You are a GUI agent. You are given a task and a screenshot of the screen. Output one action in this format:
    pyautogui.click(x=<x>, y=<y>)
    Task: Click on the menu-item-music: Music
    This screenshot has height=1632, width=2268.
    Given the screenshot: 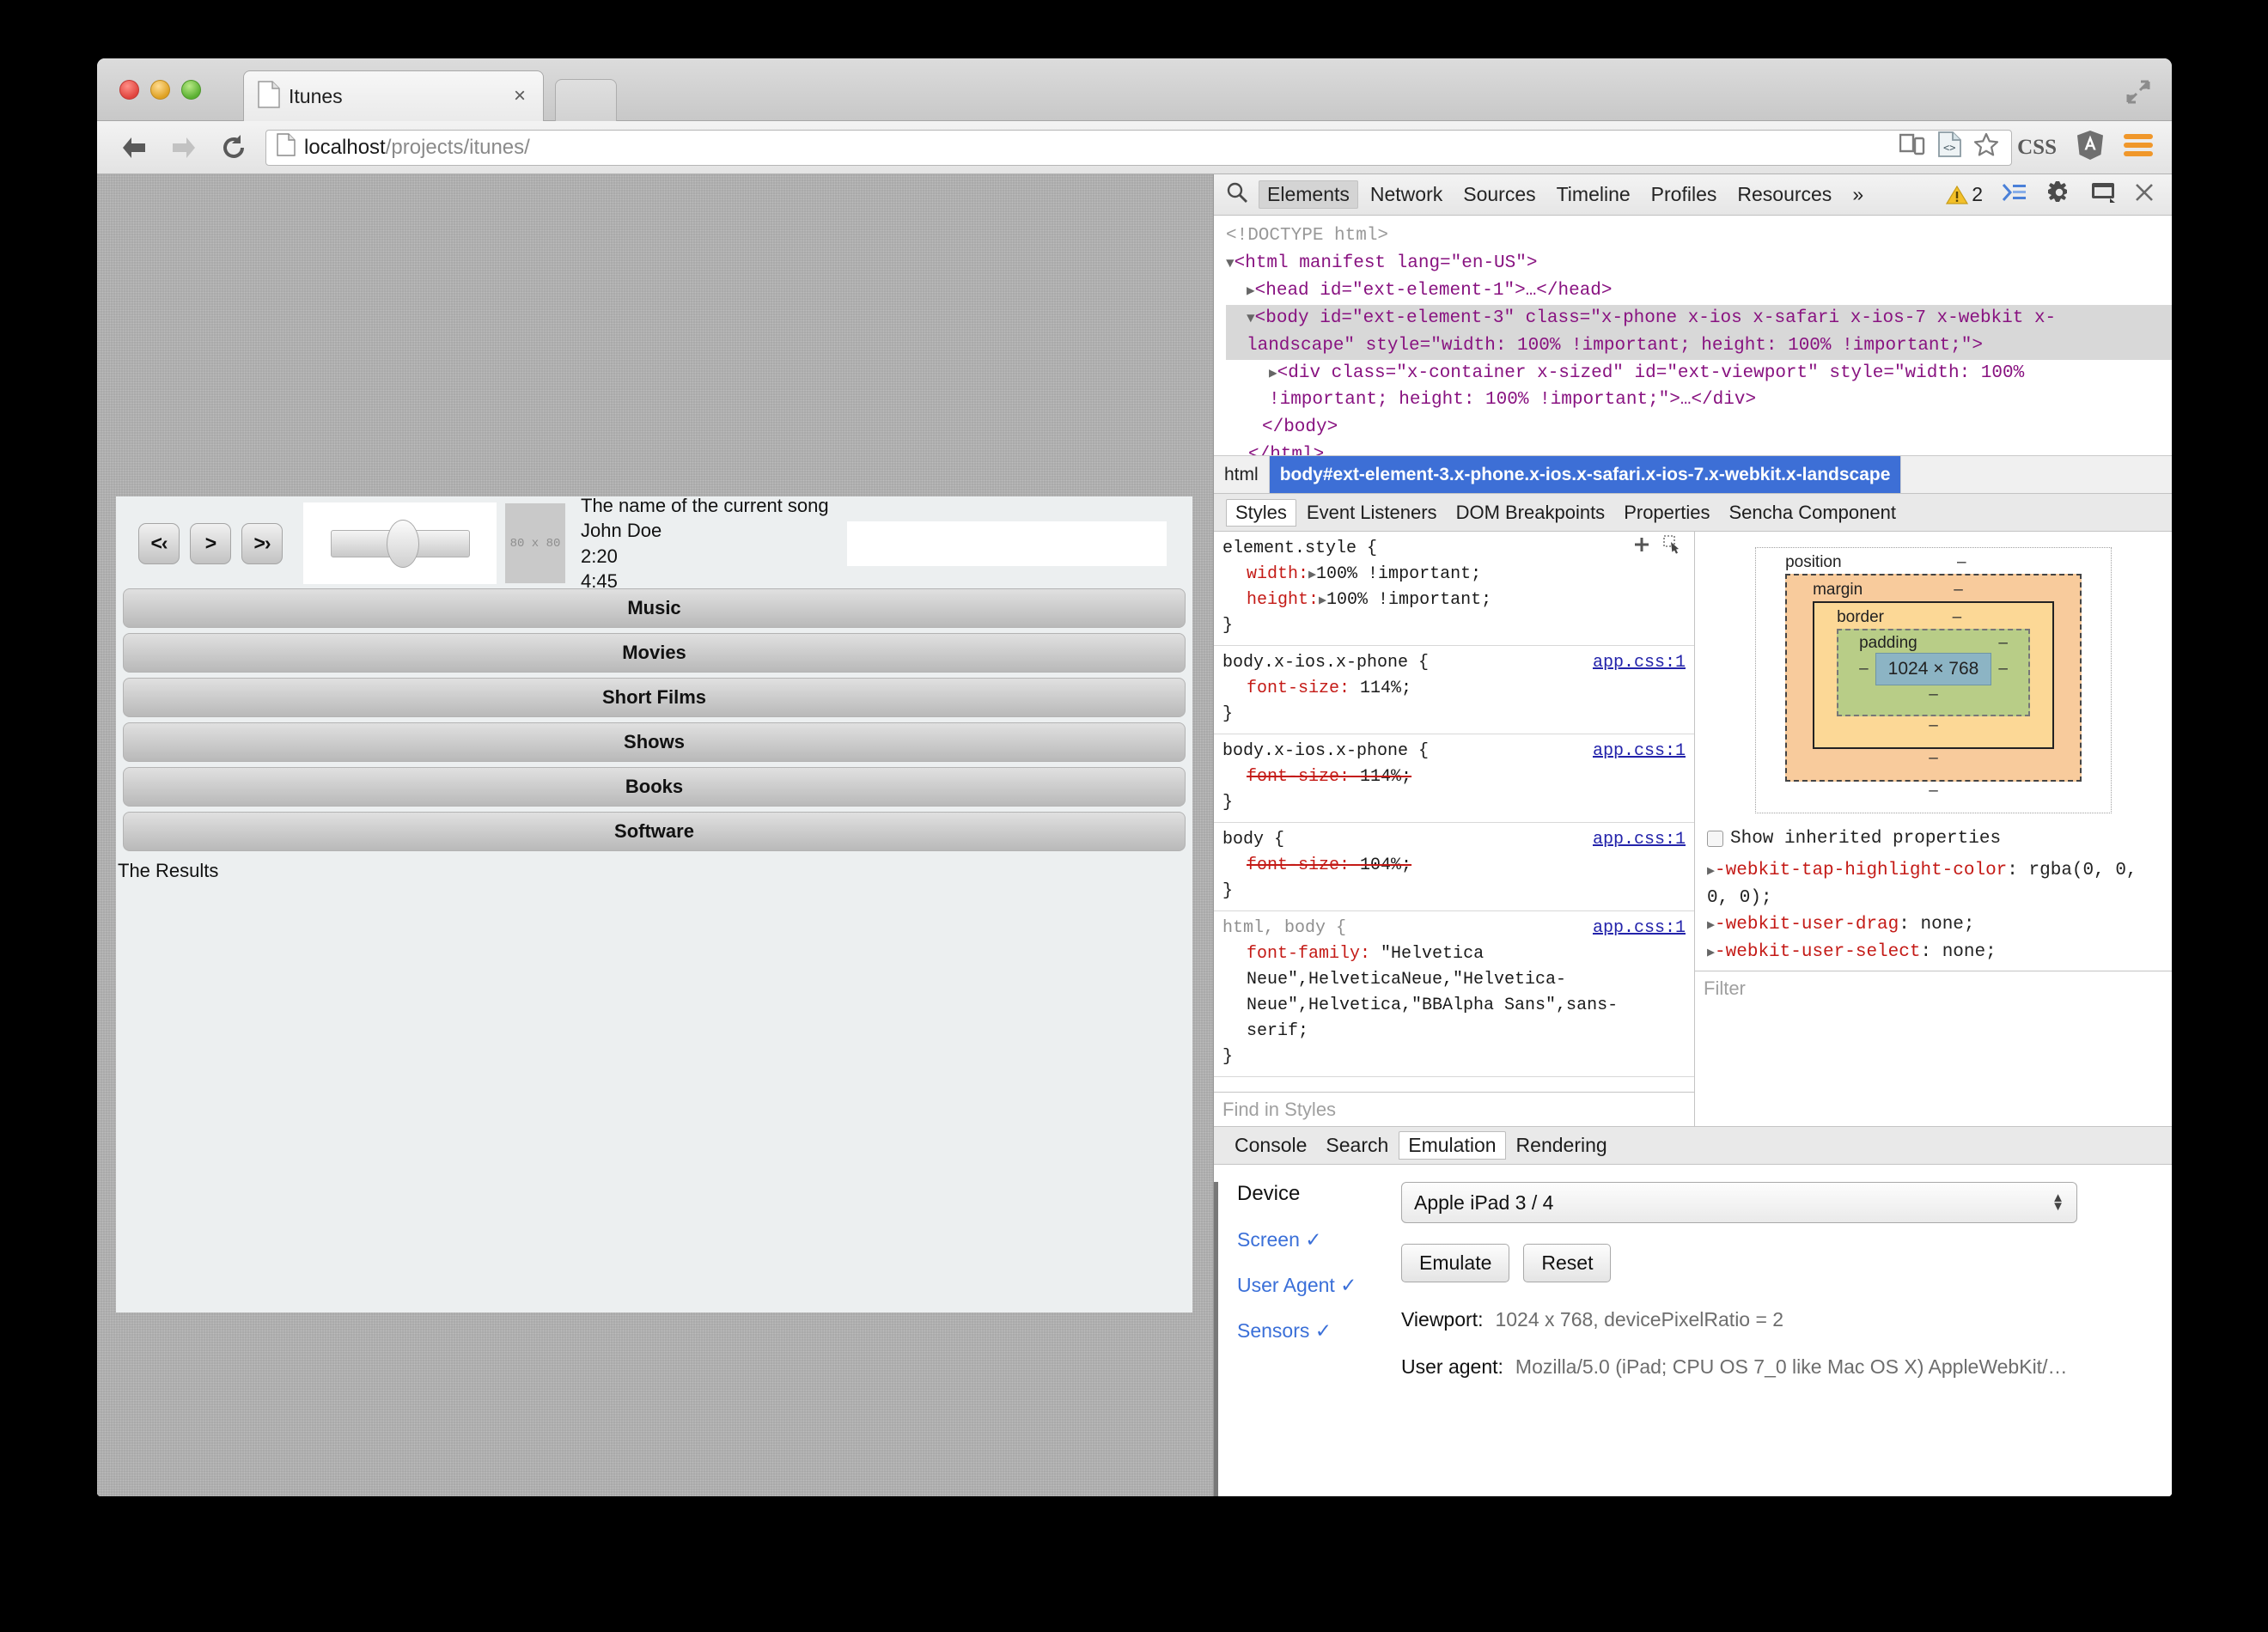 What is the action you would take?
    pyautogui.click(x=654, y=608)
    